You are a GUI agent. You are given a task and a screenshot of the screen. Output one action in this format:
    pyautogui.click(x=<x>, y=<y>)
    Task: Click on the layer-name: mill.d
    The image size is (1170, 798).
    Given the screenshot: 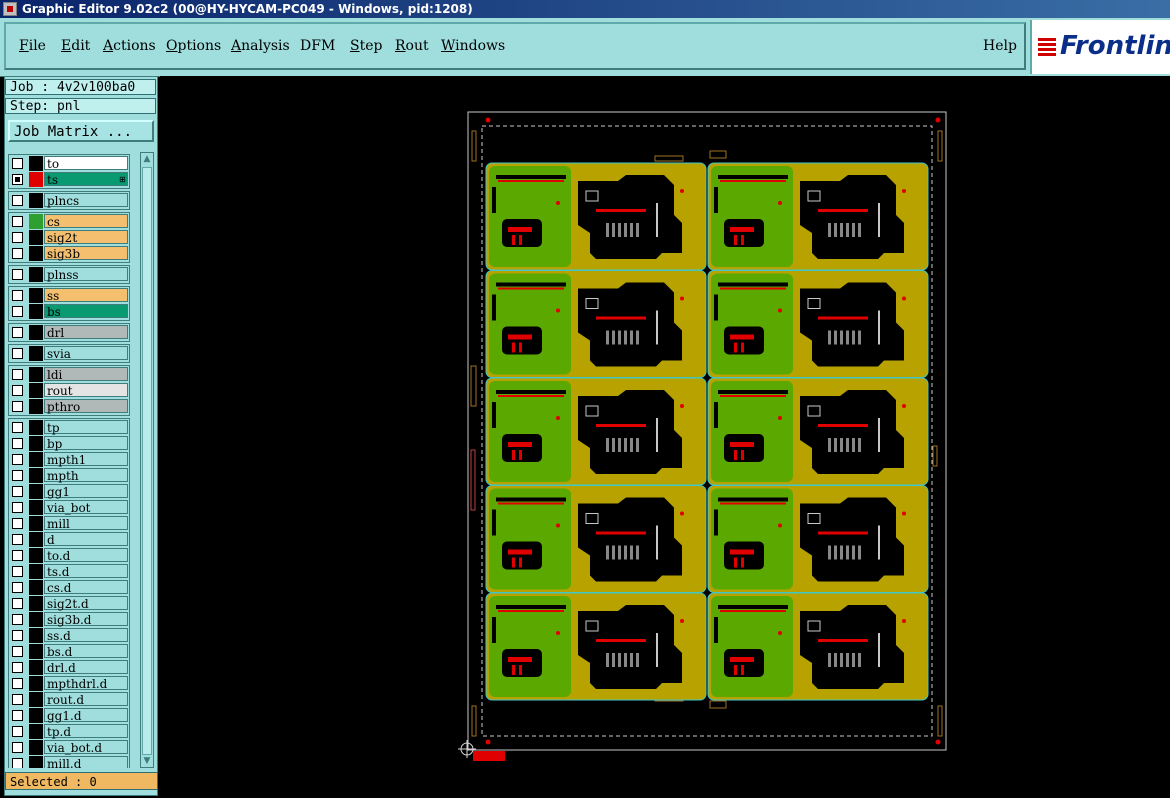 What is the action you would take?
    pyautogui.click(x=86, y=762)
    